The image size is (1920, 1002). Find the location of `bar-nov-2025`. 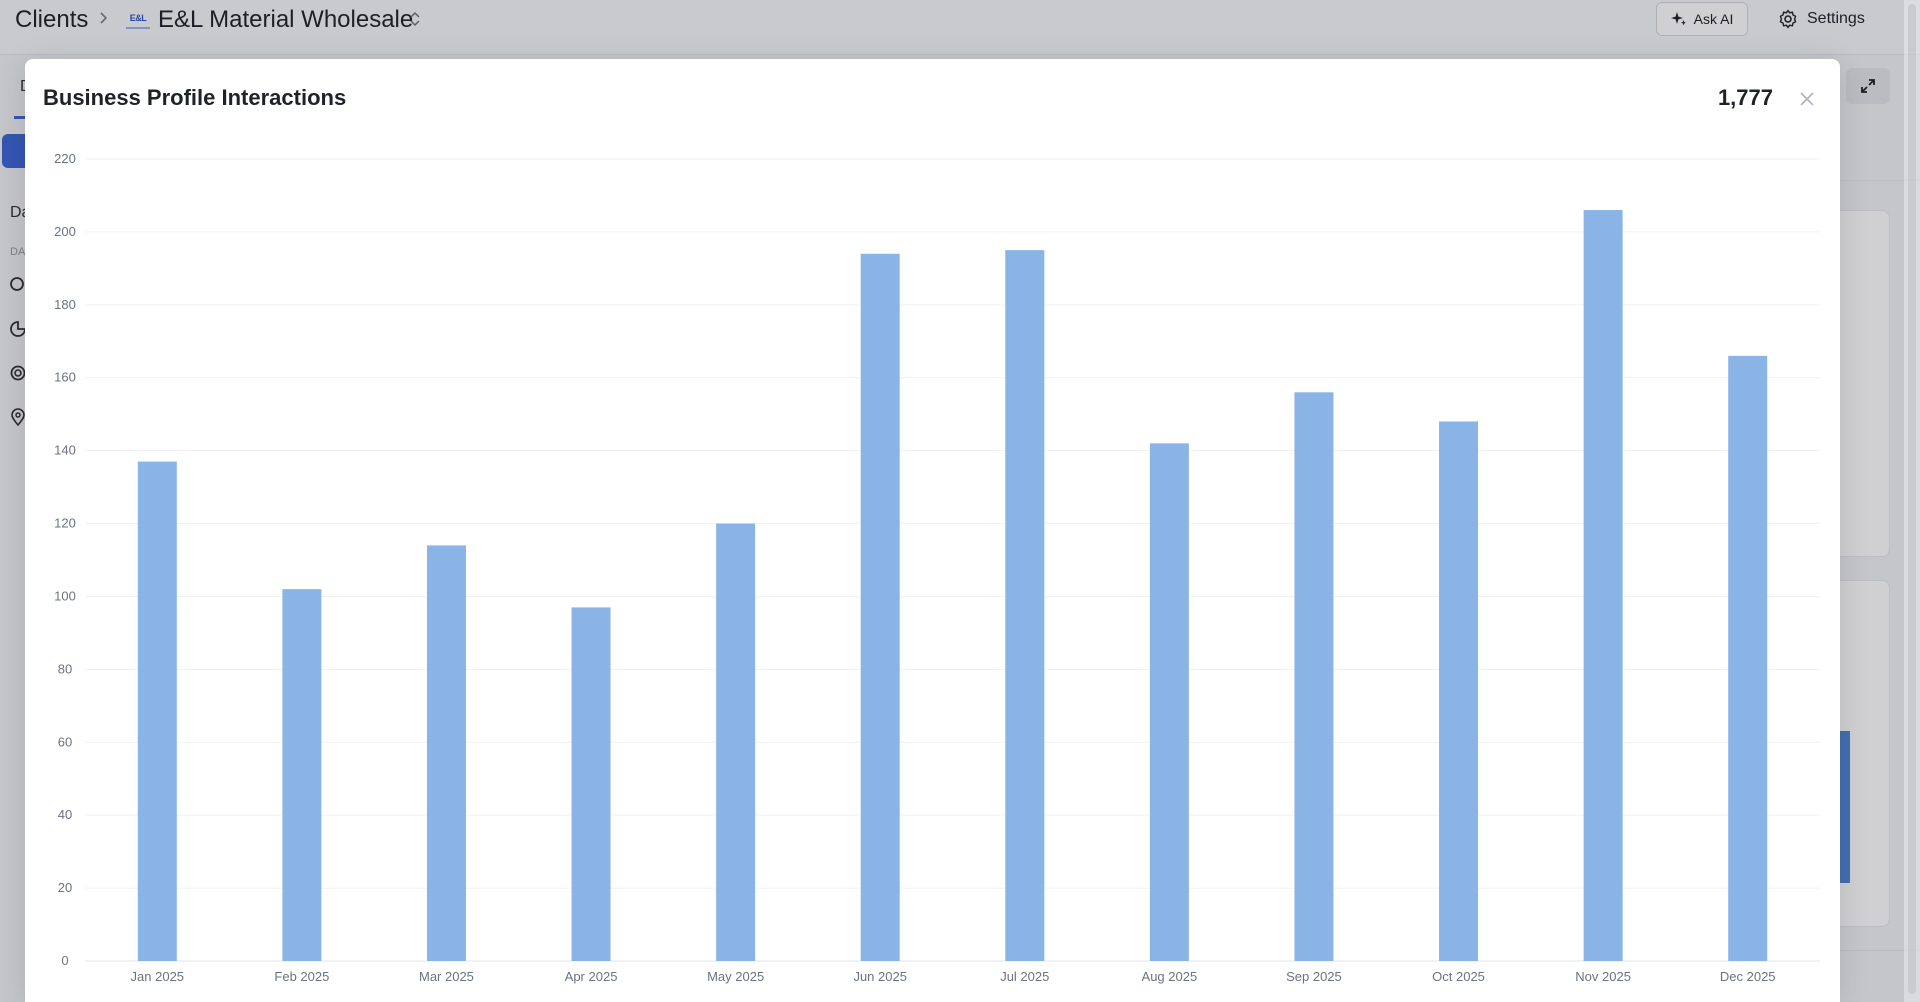

bar-nov-2025 is located at coordinates (1603, 585).